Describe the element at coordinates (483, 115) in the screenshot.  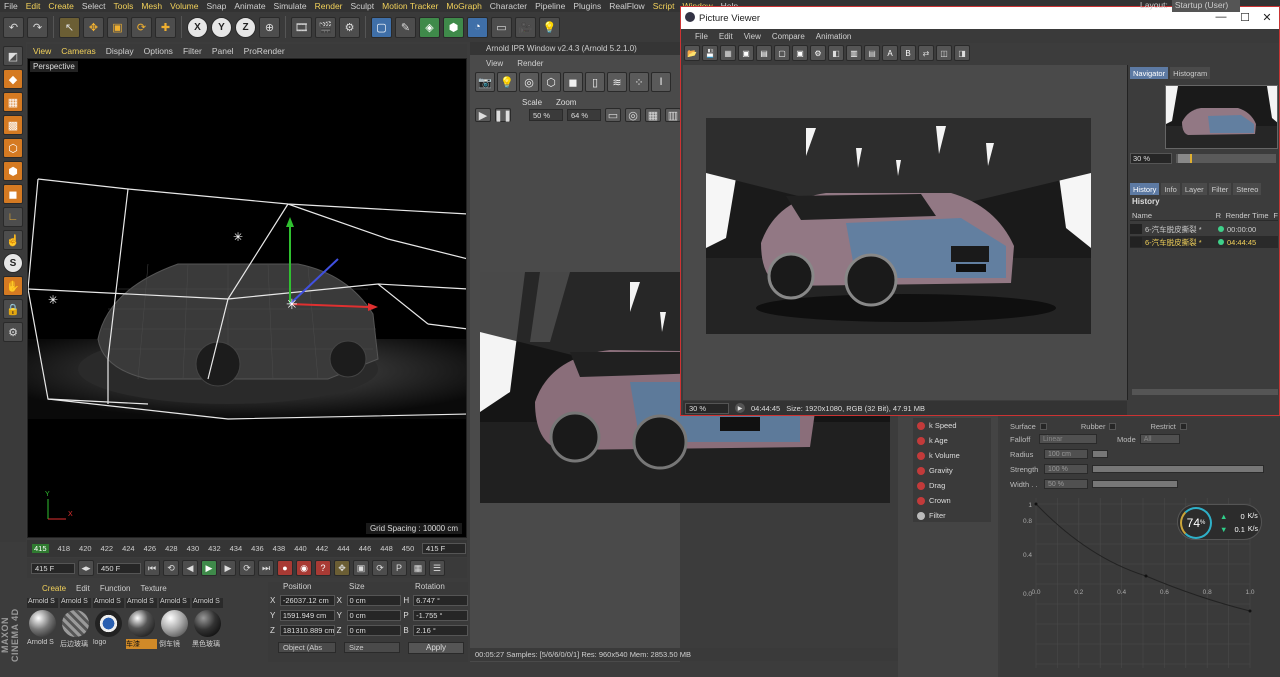
I see `ipr-play-icon: ▶` at that location.